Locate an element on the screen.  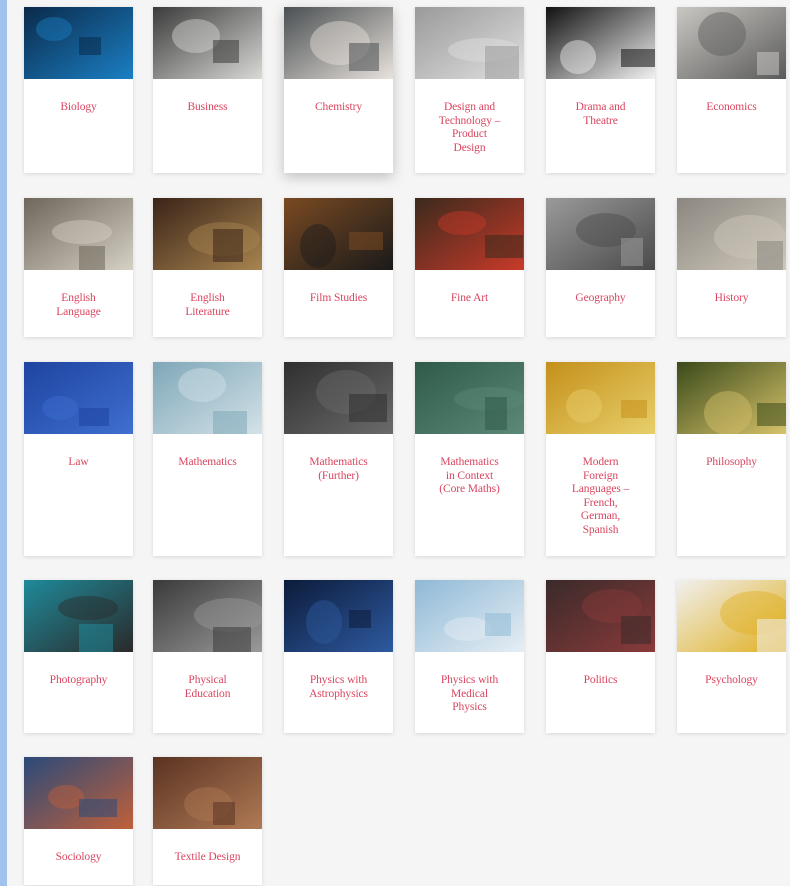
subject-card-english-literature: English Literature is located at coordinates (207, 267).